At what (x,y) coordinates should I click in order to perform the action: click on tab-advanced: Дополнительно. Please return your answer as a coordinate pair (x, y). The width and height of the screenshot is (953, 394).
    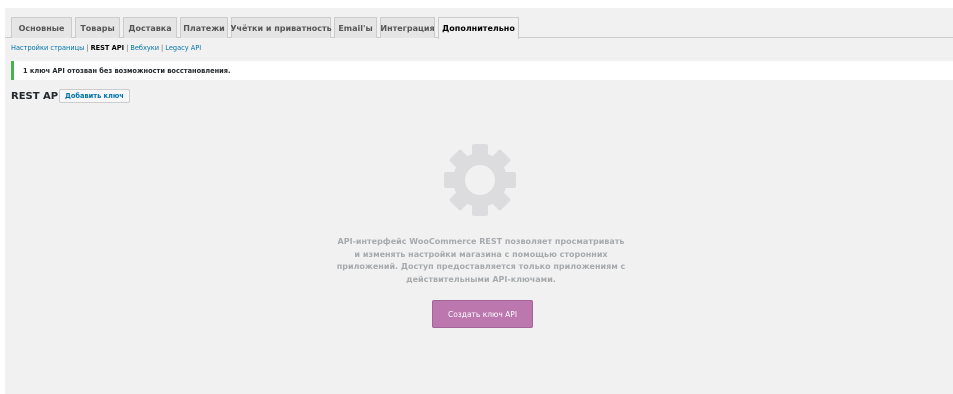
    Looking at the image, I should click on (478, 28).